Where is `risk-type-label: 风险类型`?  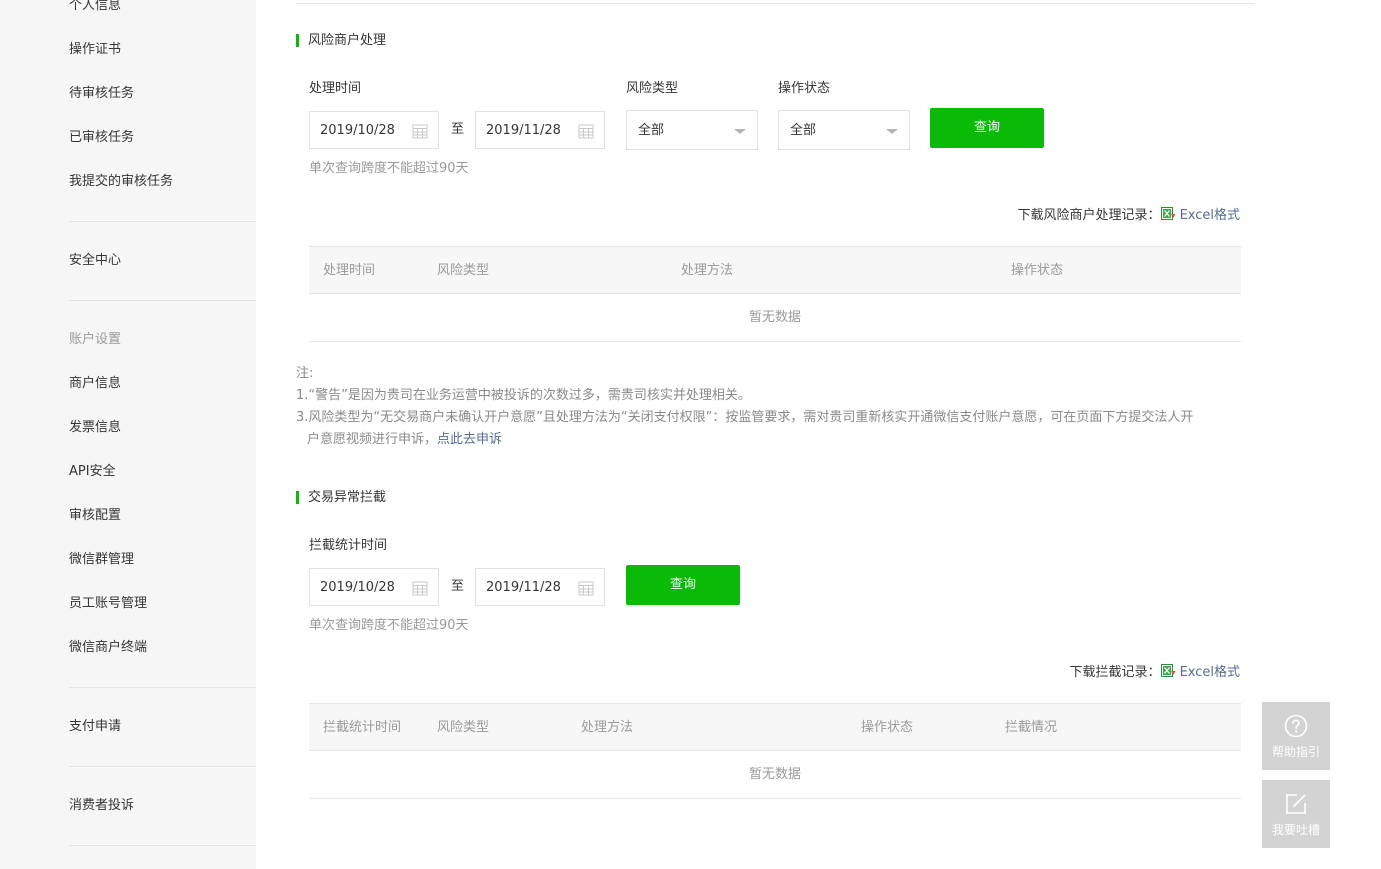 risk-type-label: 风险类型 is located at coordinates (652, 88).